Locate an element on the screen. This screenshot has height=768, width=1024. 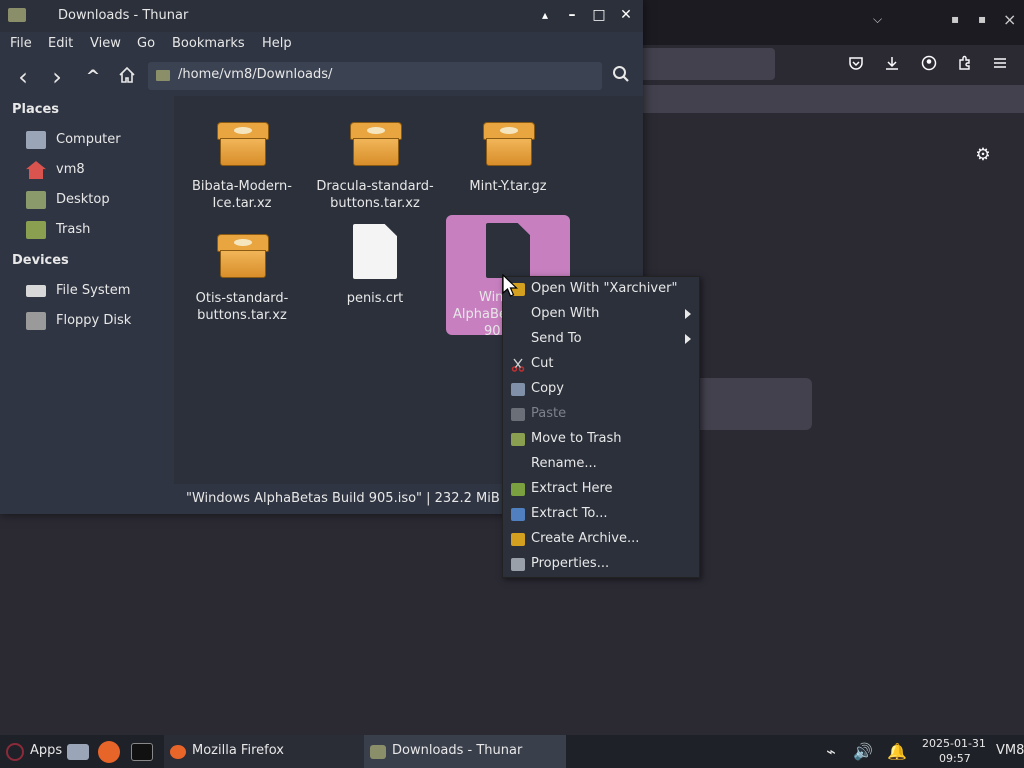
path-input: /home/vm8/Downloads/ is located at coordinates (375, 76).